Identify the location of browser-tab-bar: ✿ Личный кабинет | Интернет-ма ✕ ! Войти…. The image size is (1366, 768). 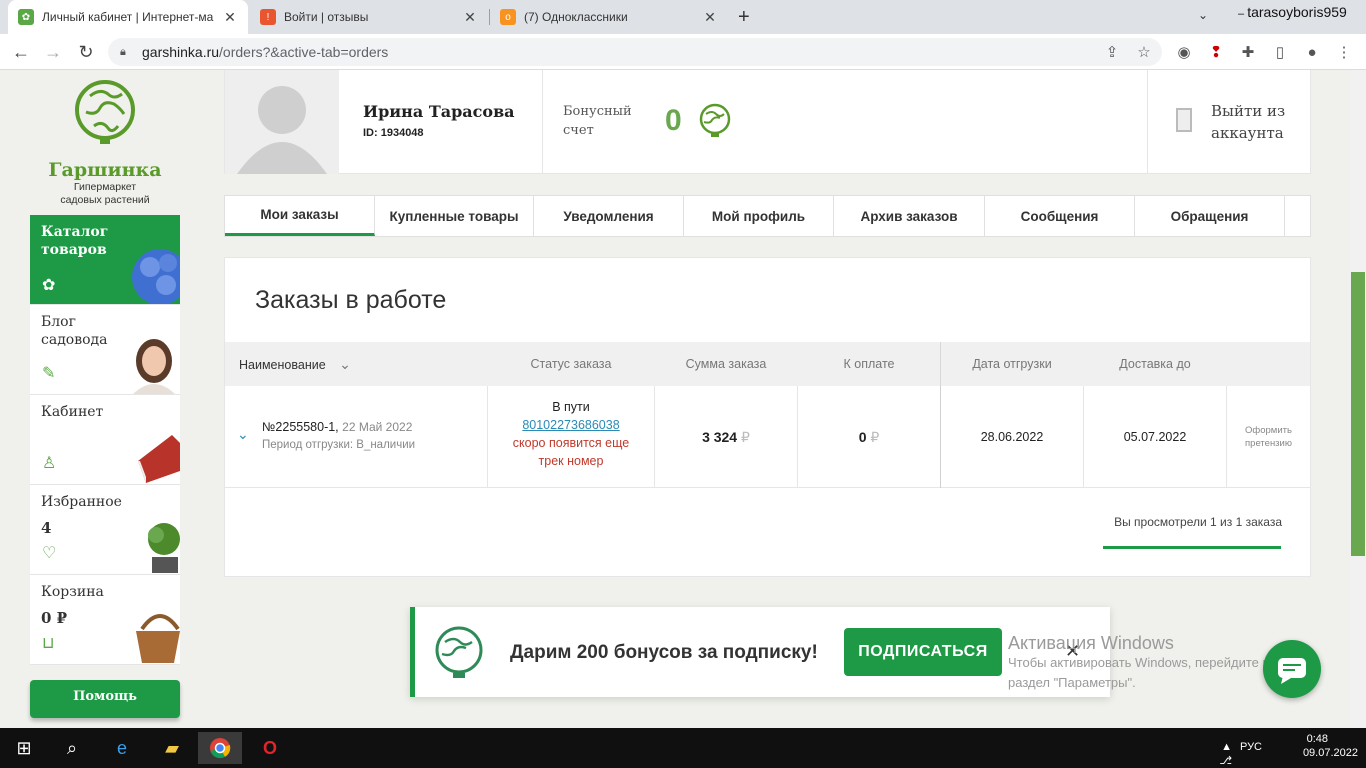
(683, 17).